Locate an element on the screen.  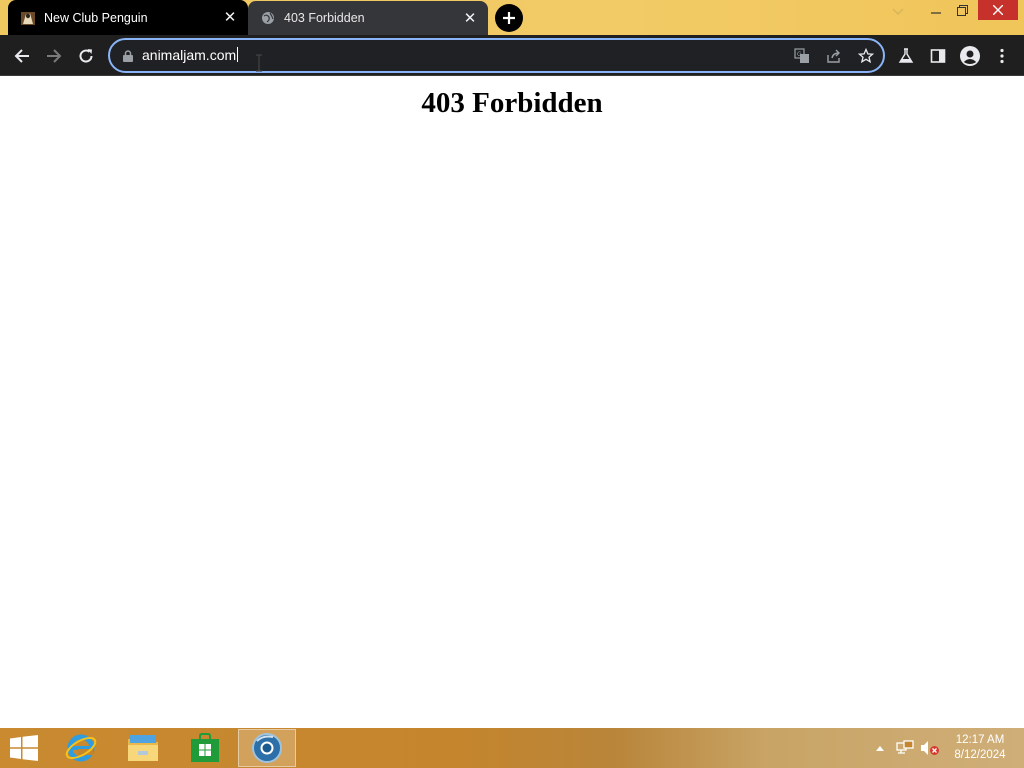
chrome-icon is located at coordinates (267, 748).